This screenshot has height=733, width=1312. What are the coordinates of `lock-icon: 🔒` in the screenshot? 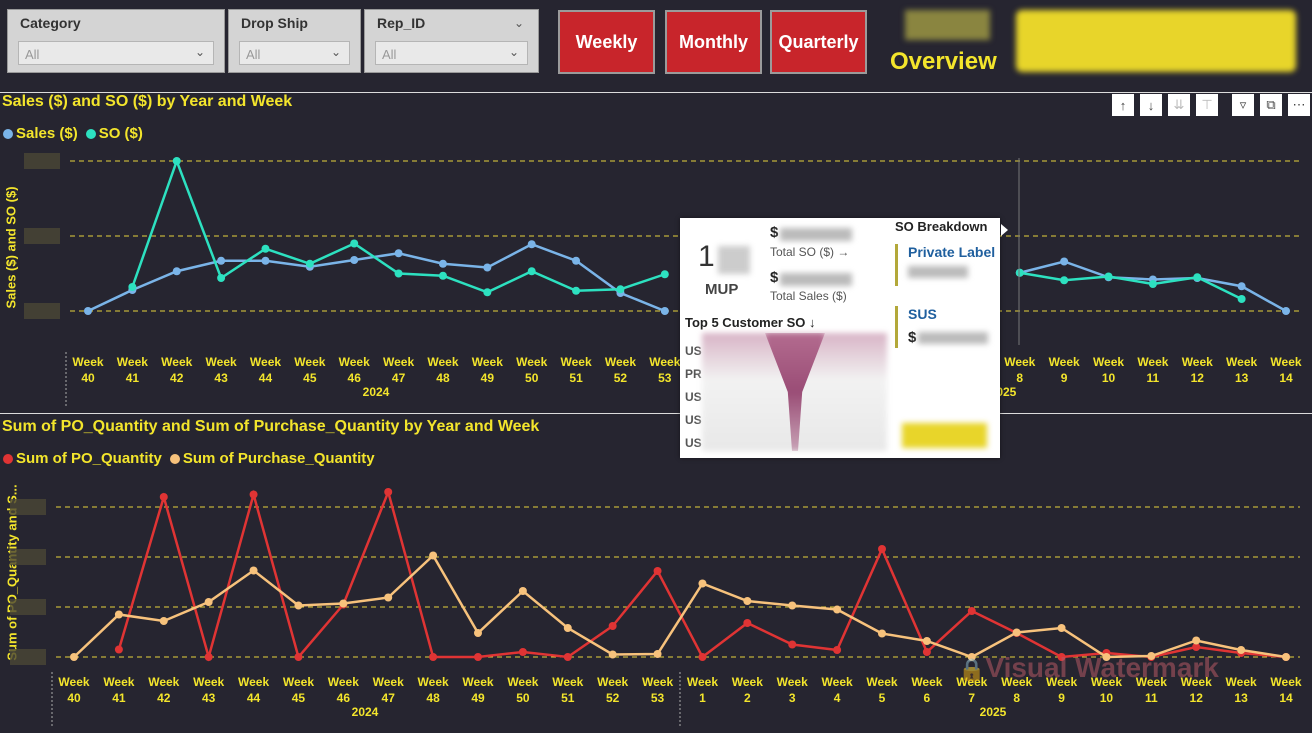 It's located at (972, 669).